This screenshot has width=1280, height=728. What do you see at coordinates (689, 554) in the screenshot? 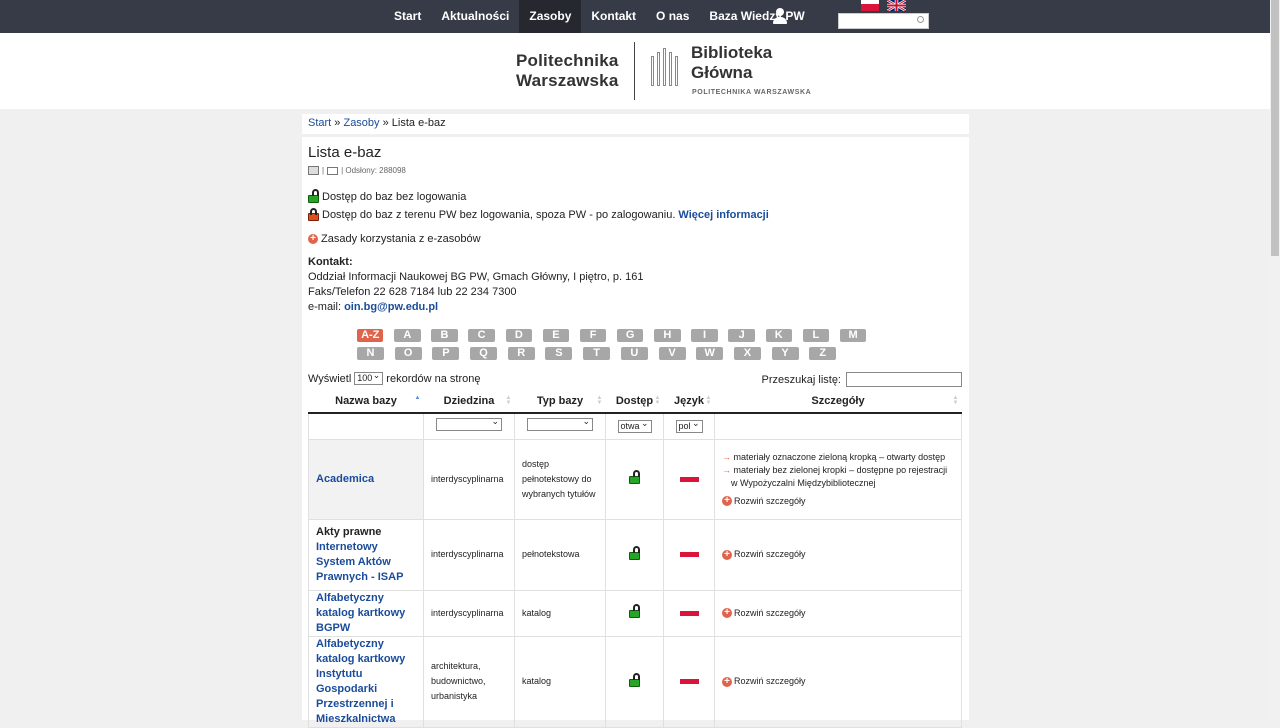
I see `language-cell` at bounding box center [689, 554].